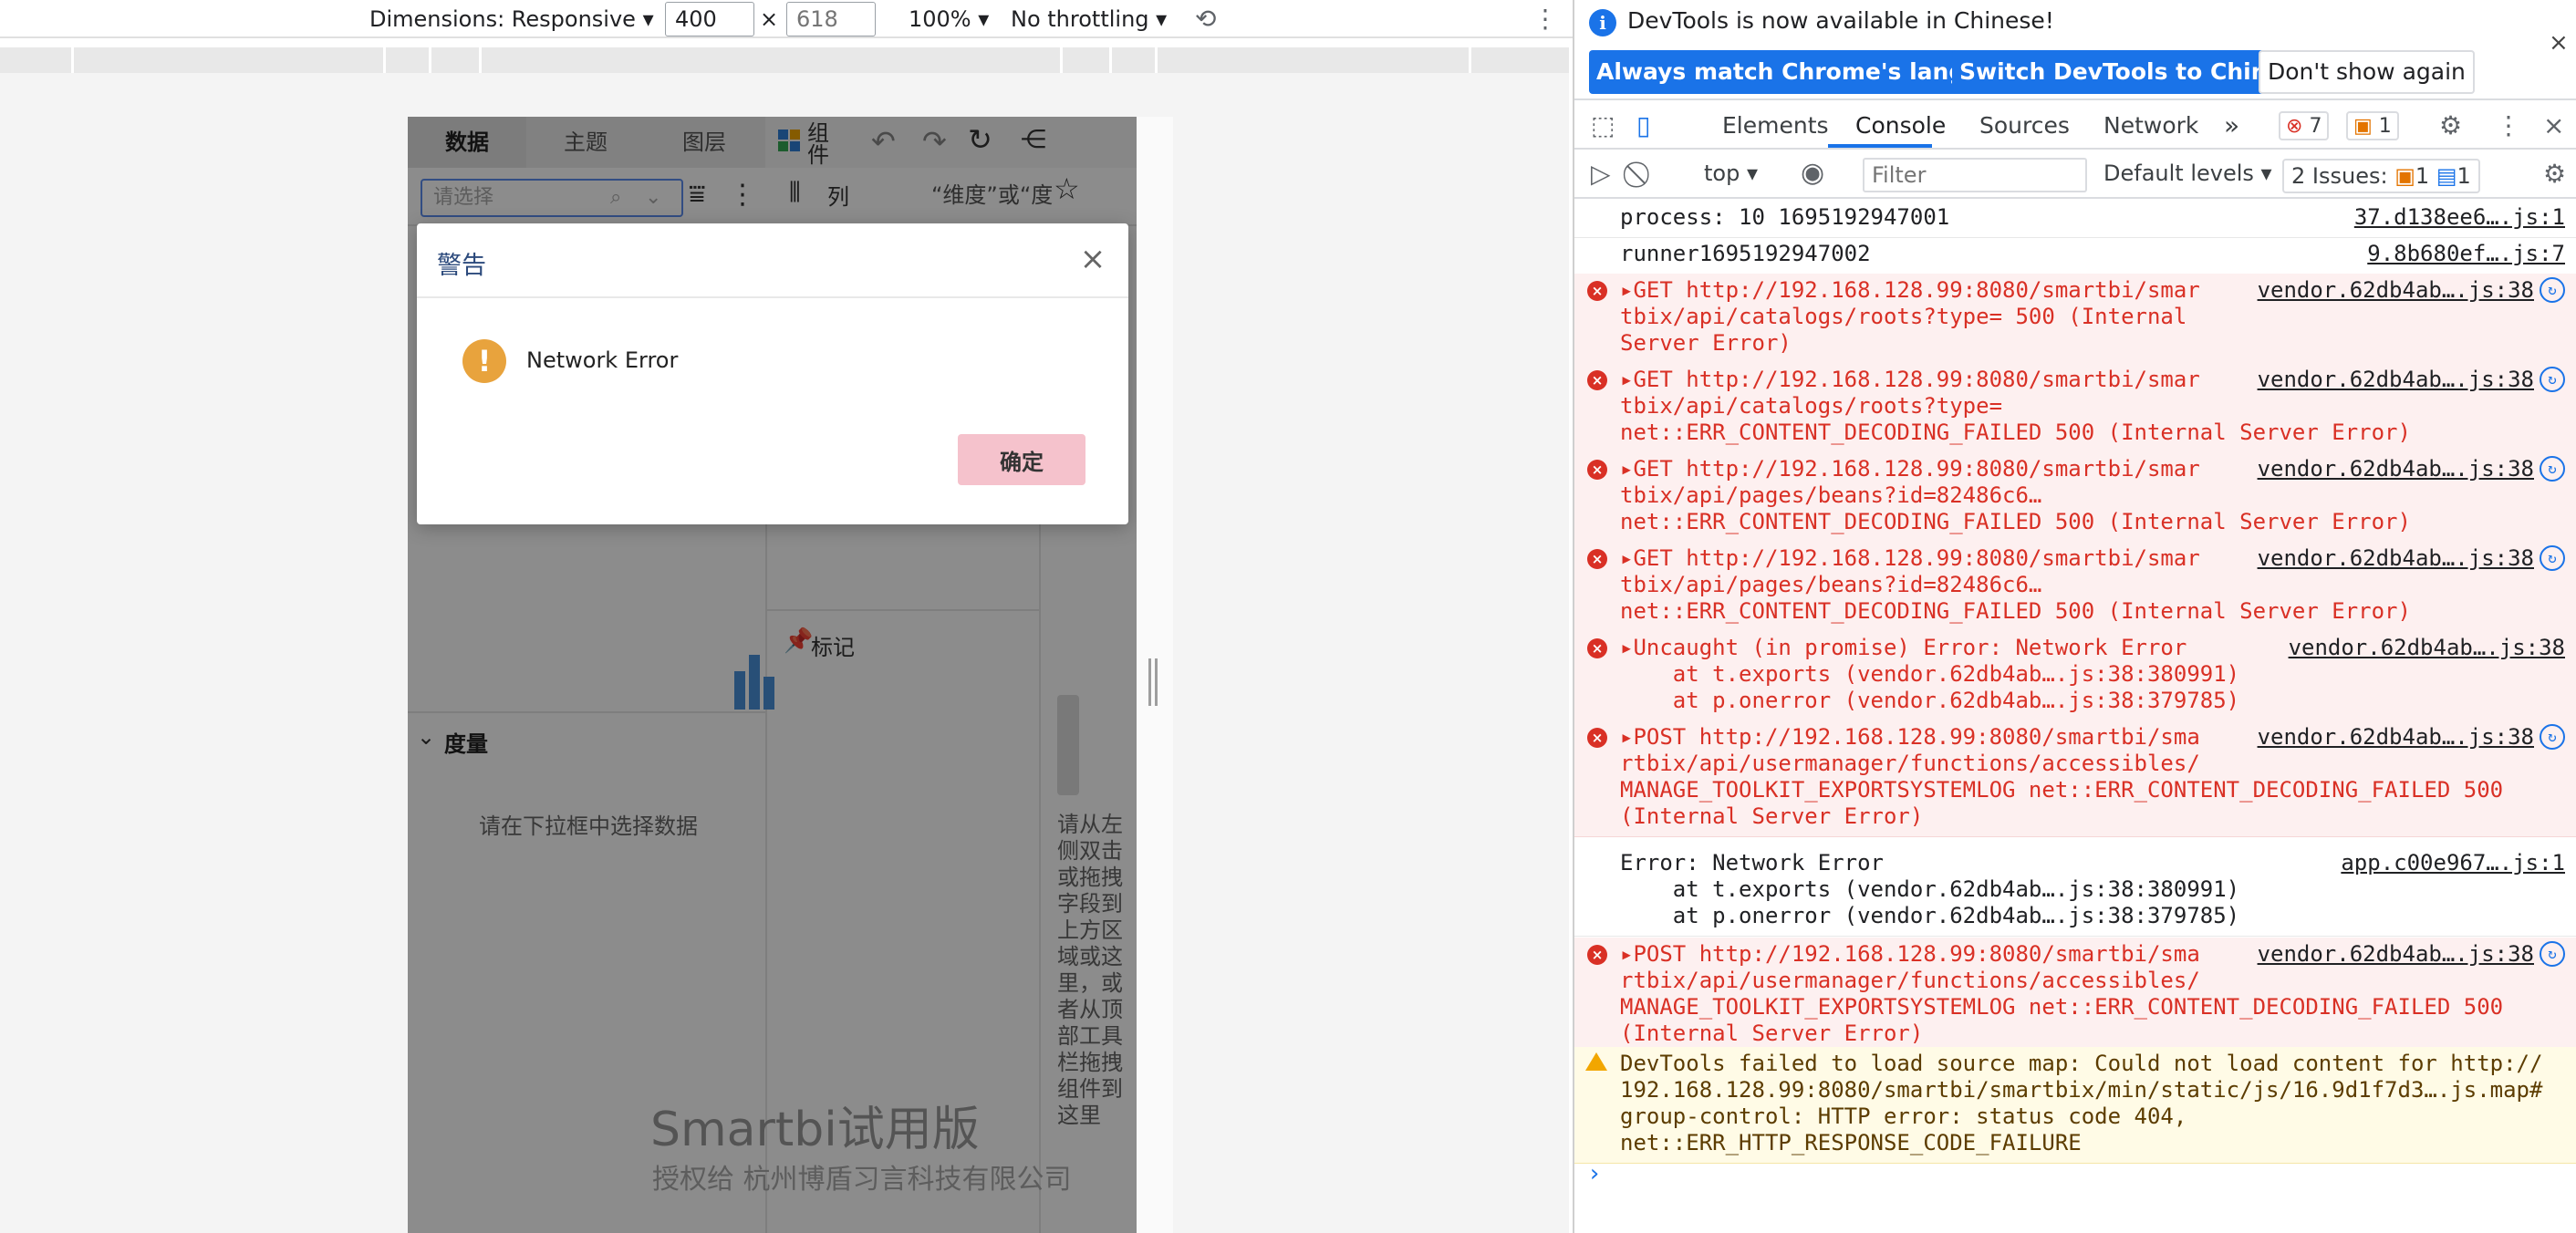 This screenshot has width=2576, height=1233. Describe the element at coordinates (1851, 1143) in the screenshot. I see `console-message-line: net::ERR_HTTP_RESPONSE_CODE_FAILURE` at that location.